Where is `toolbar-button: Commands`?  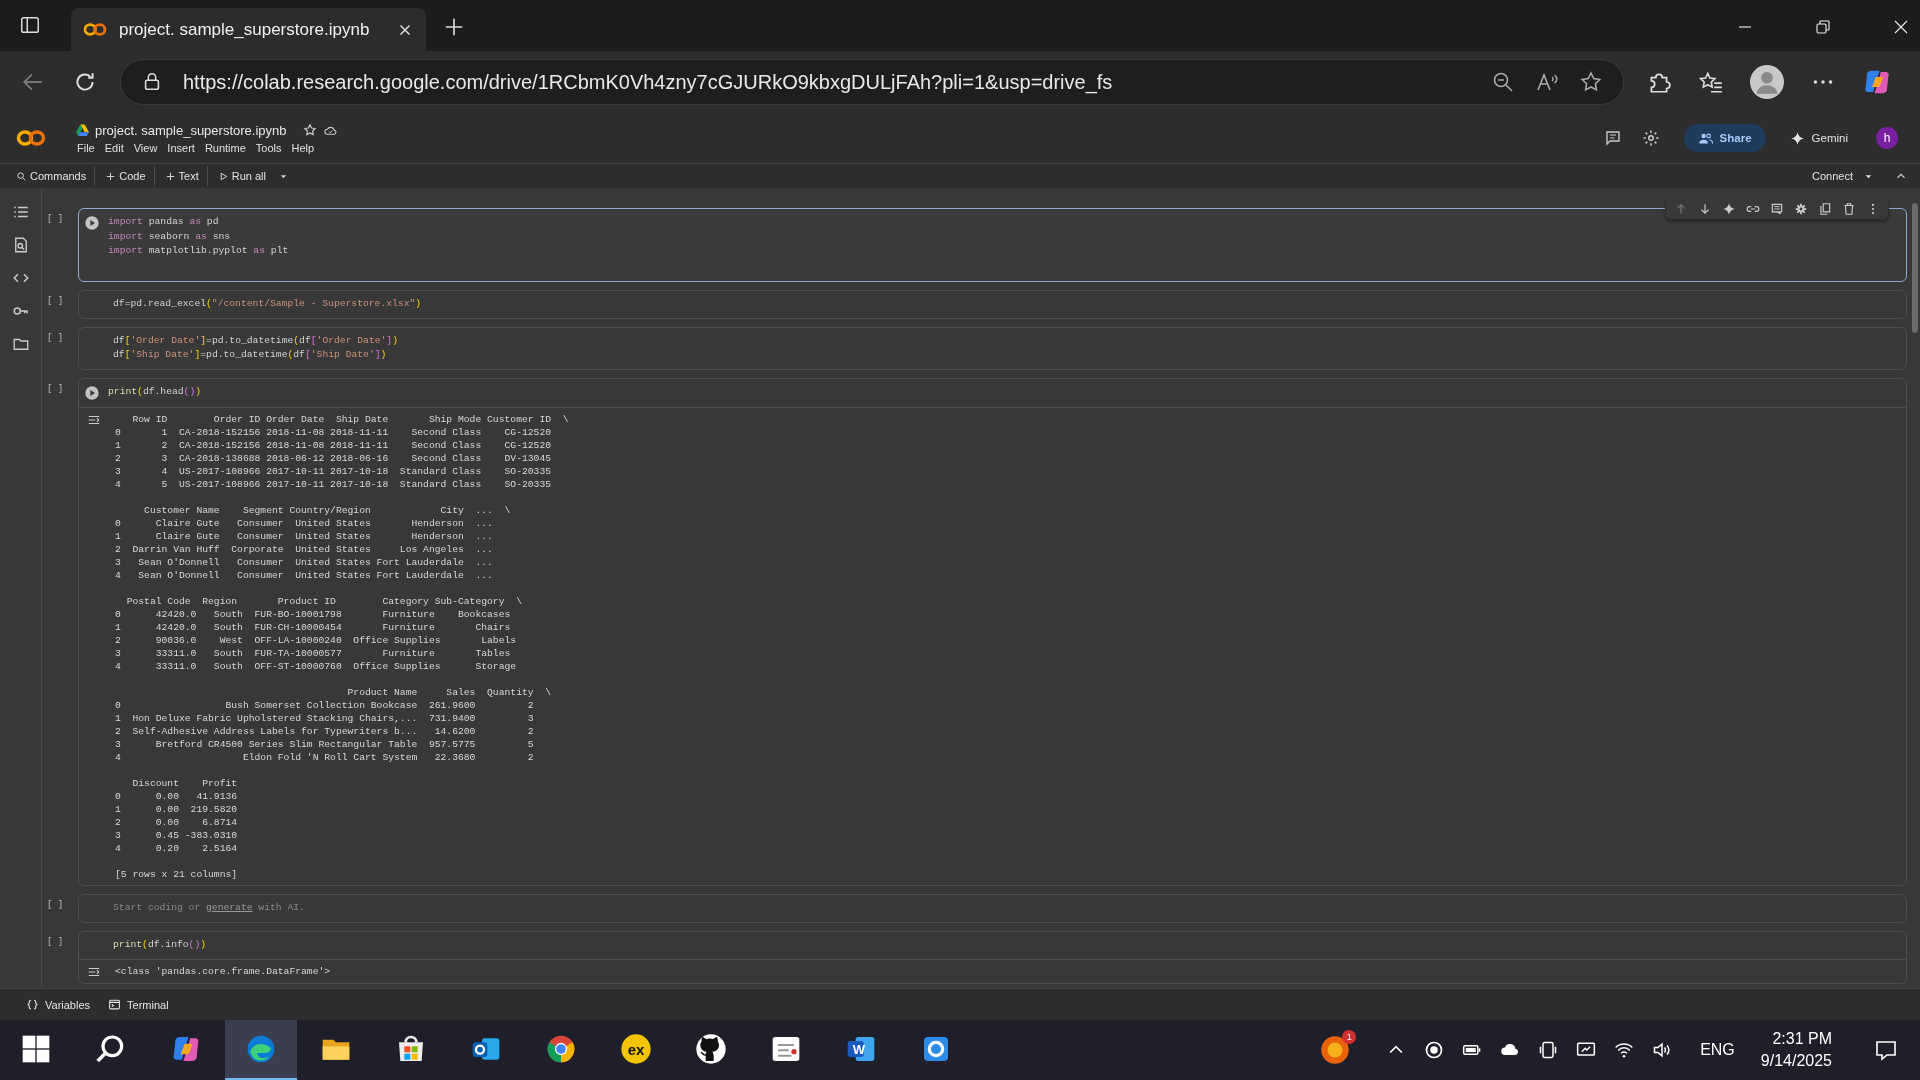
toolbar-button: Commands is located at coordinates (54, 176).